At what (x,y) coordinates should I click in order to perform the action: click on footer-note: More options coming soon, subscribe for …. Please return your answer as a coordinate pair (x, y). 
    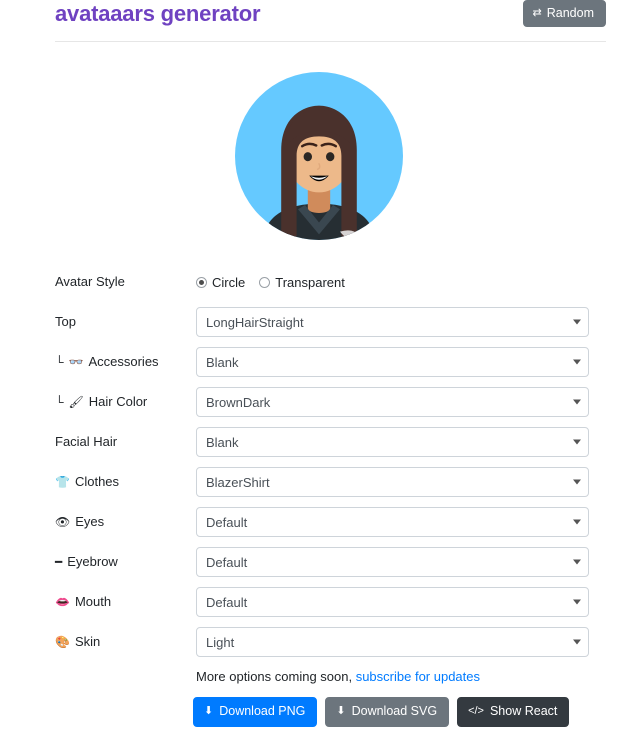
    Looking at the image, I should click on (338, 676).